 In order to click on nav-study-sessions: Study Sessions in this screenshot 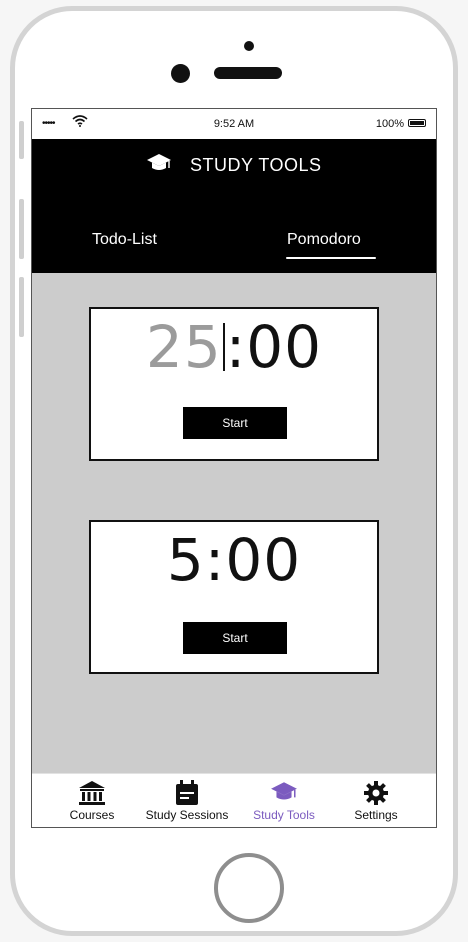, I will do `click(187, 801)`.